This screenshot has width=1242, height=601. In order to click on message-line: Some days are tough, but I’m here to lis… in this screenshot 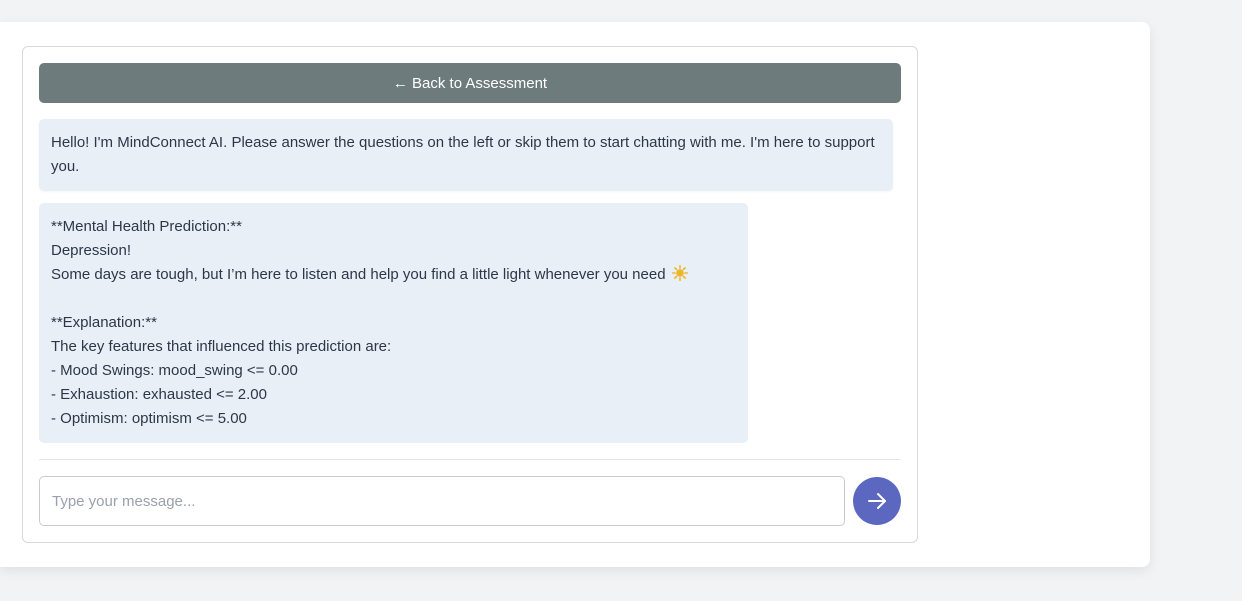, I will do `click(393, 275)`.